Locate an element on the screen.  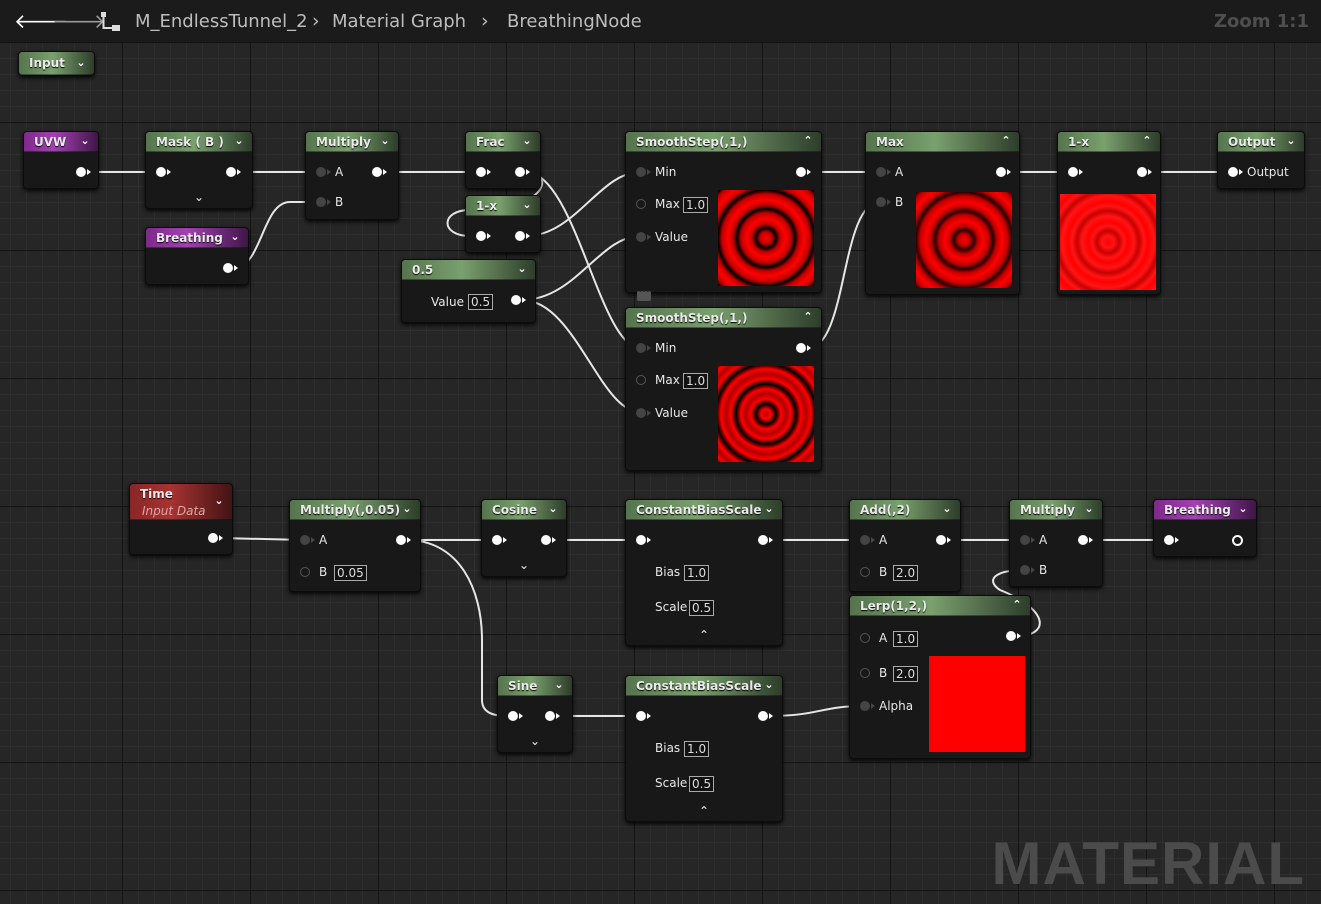
node-output: Output ⌄ Output is located at coordinates (1261, 160).